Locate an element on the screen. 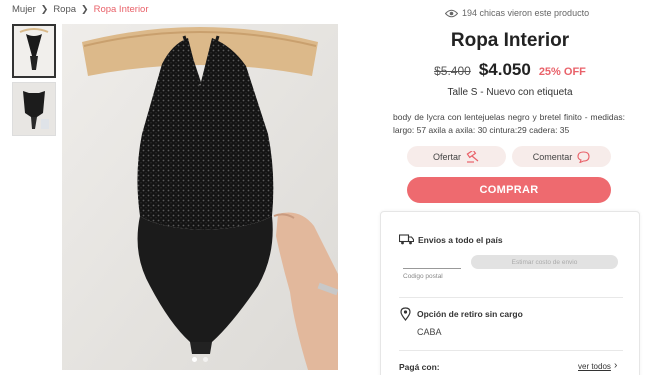 Image resolution: width=662 pixels, height=375 pixels. discount-badge: 25% OFF is located at coordinates (562, 72).